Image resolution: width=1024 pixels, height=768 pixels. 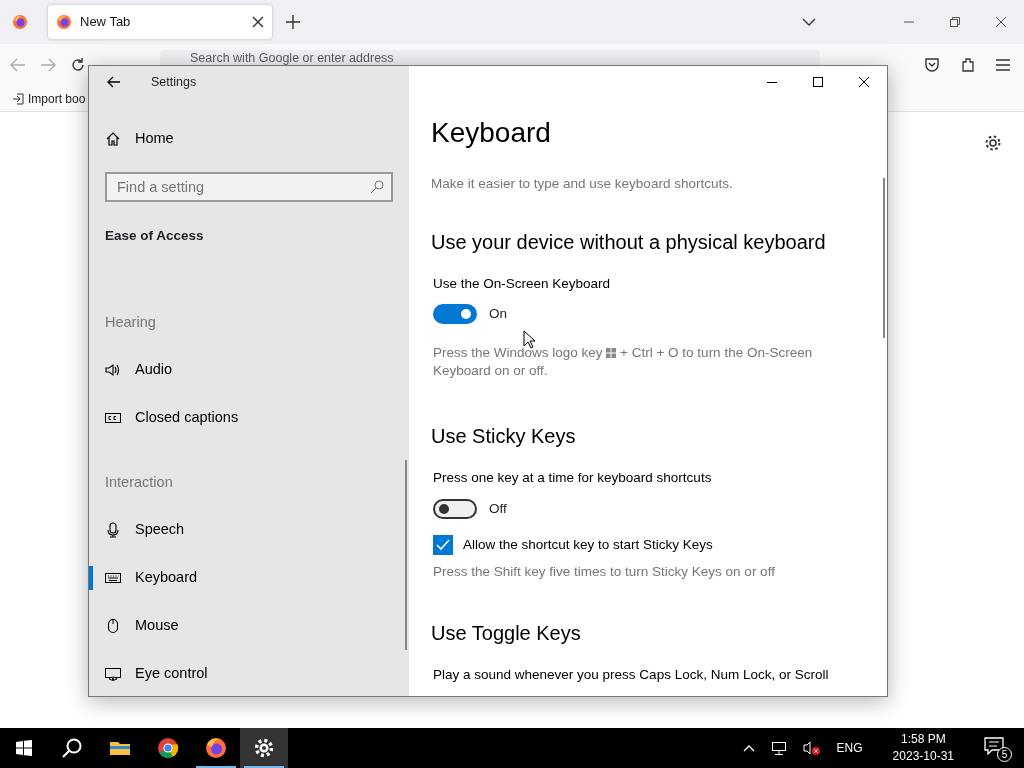 What do you see at coordinates (631, 675) in the screenshot?
I see `setting-label: Play a sound whenever you press Caps Lock, Num Lock, or Scroll` at bounding box center [631, 675].